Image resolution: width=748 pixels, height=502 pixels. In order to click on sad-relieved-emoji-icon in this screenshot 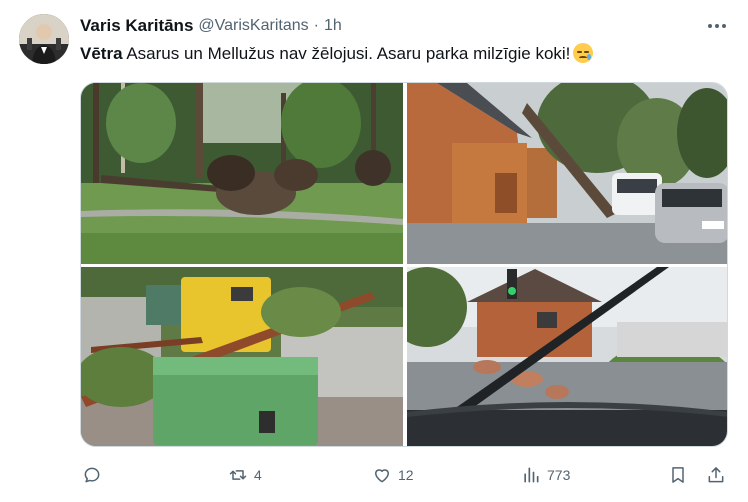, I will do `click(583, 53)`.